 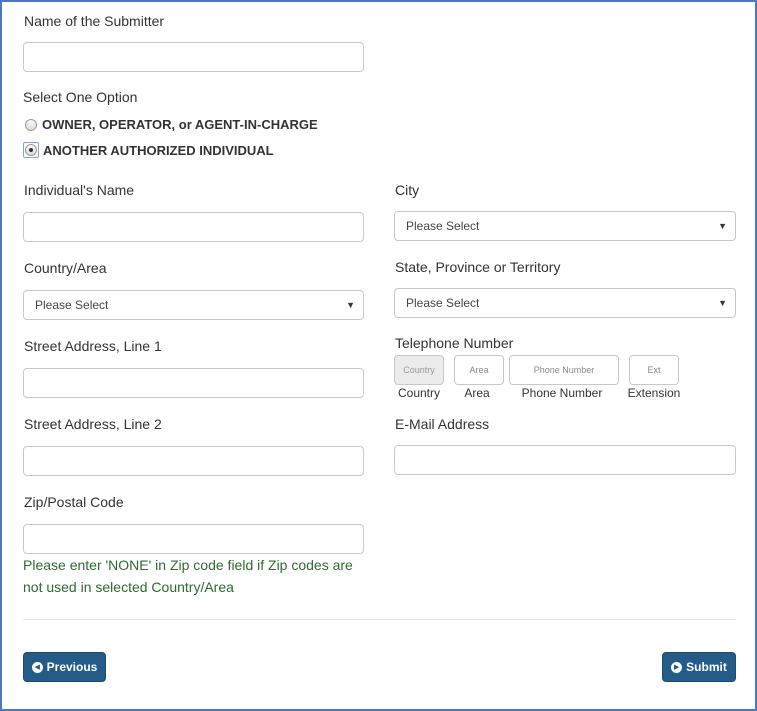 I want to click on state-select: Please Select ▼, so click(x=565, y=303).